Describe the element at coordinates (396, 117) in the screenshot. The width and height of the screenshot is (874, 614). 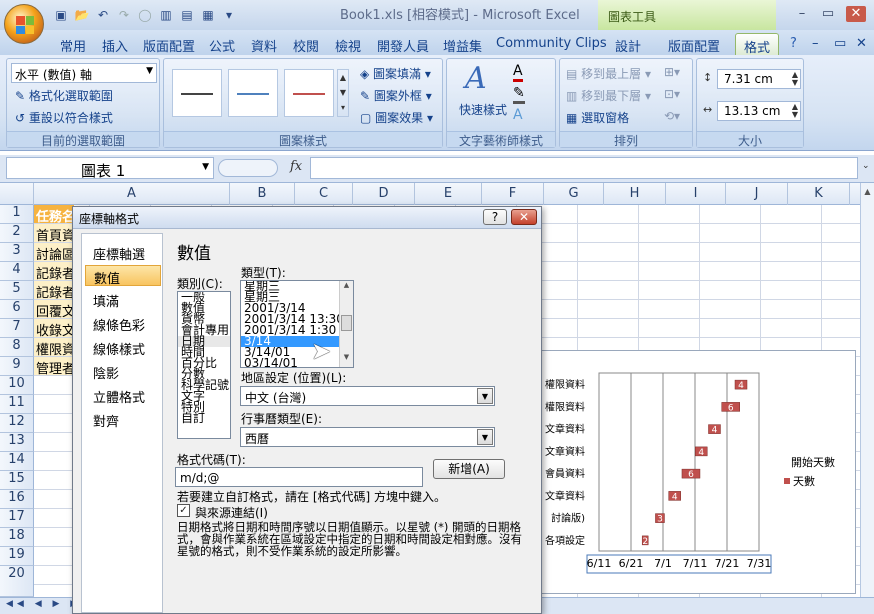
I see `shape-effects-button: ▢ 圖案效果 ▾` at that location.